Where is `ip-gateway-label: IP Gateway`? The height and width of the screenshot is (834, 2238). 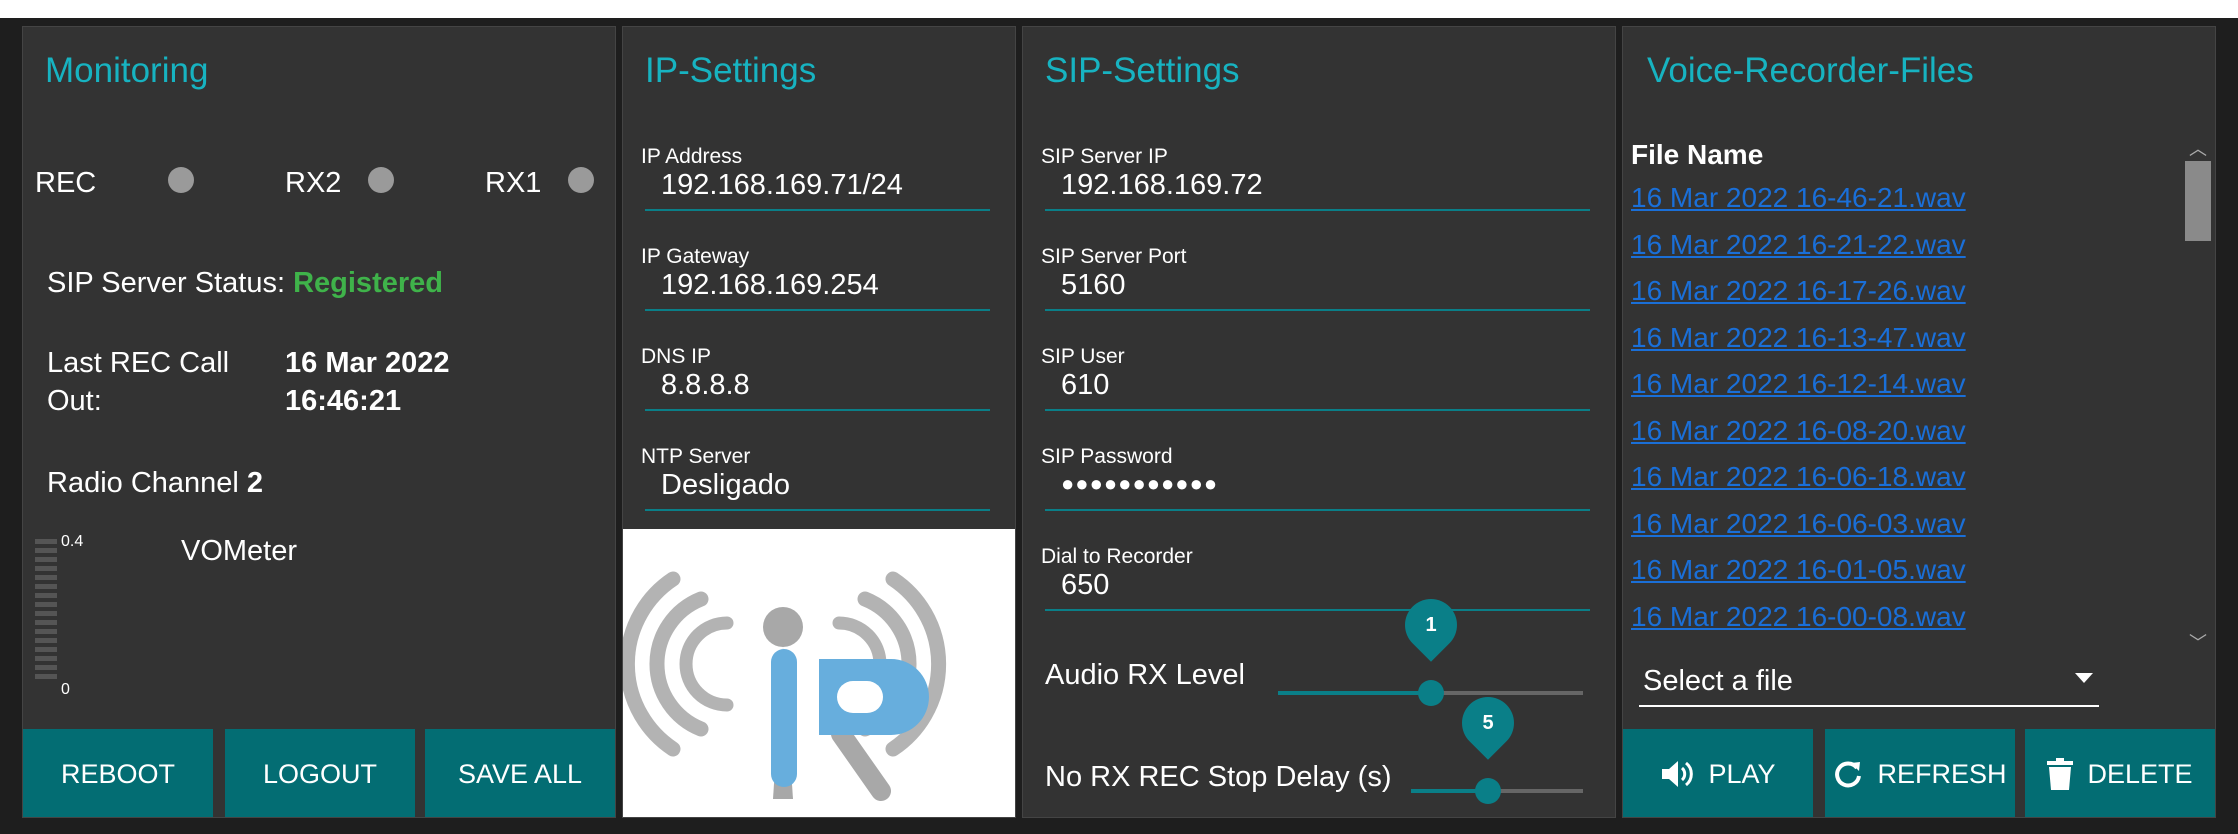
ip-gateway-label: IP Gateway is located at coordinates (695, 256).